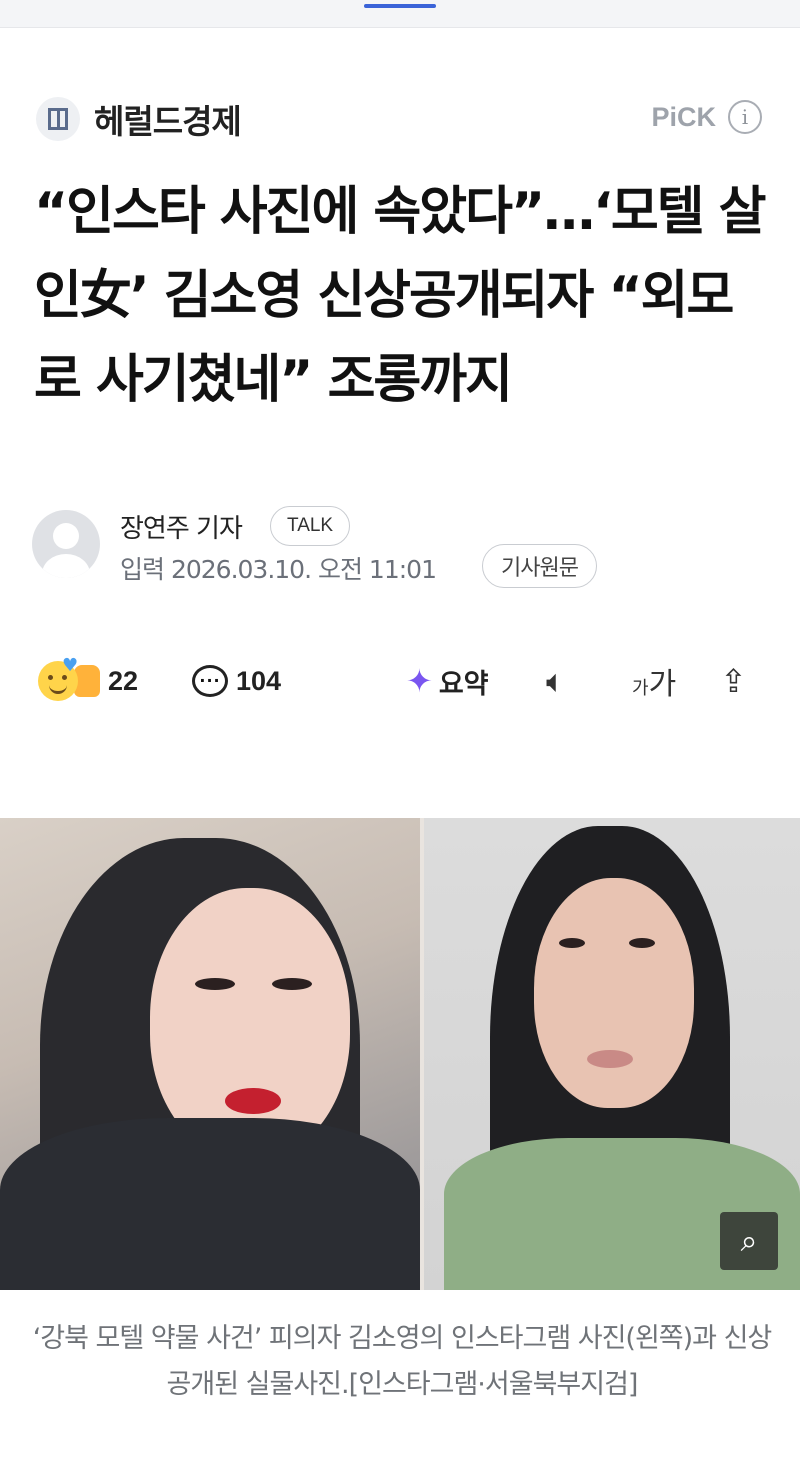  Describe the element at coordinates (749, 1241) in the screenshot. I see `zoom-icon: ⌕` at that location.